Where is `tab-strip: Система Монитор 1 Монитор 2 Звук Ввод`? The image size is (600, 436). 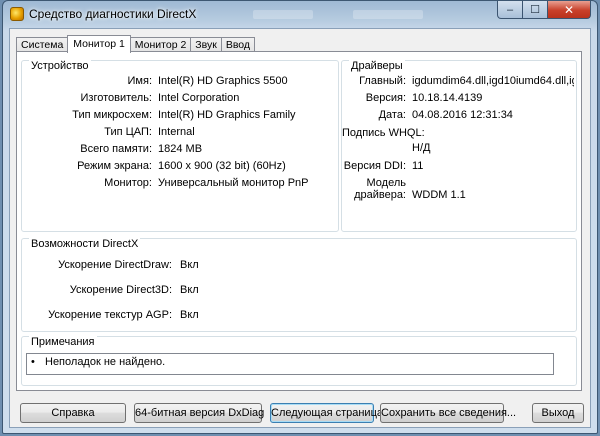 tab-strip: Система Монитор 1 Монитор 2 Звук Ввод is located at coordinates (136, 44).